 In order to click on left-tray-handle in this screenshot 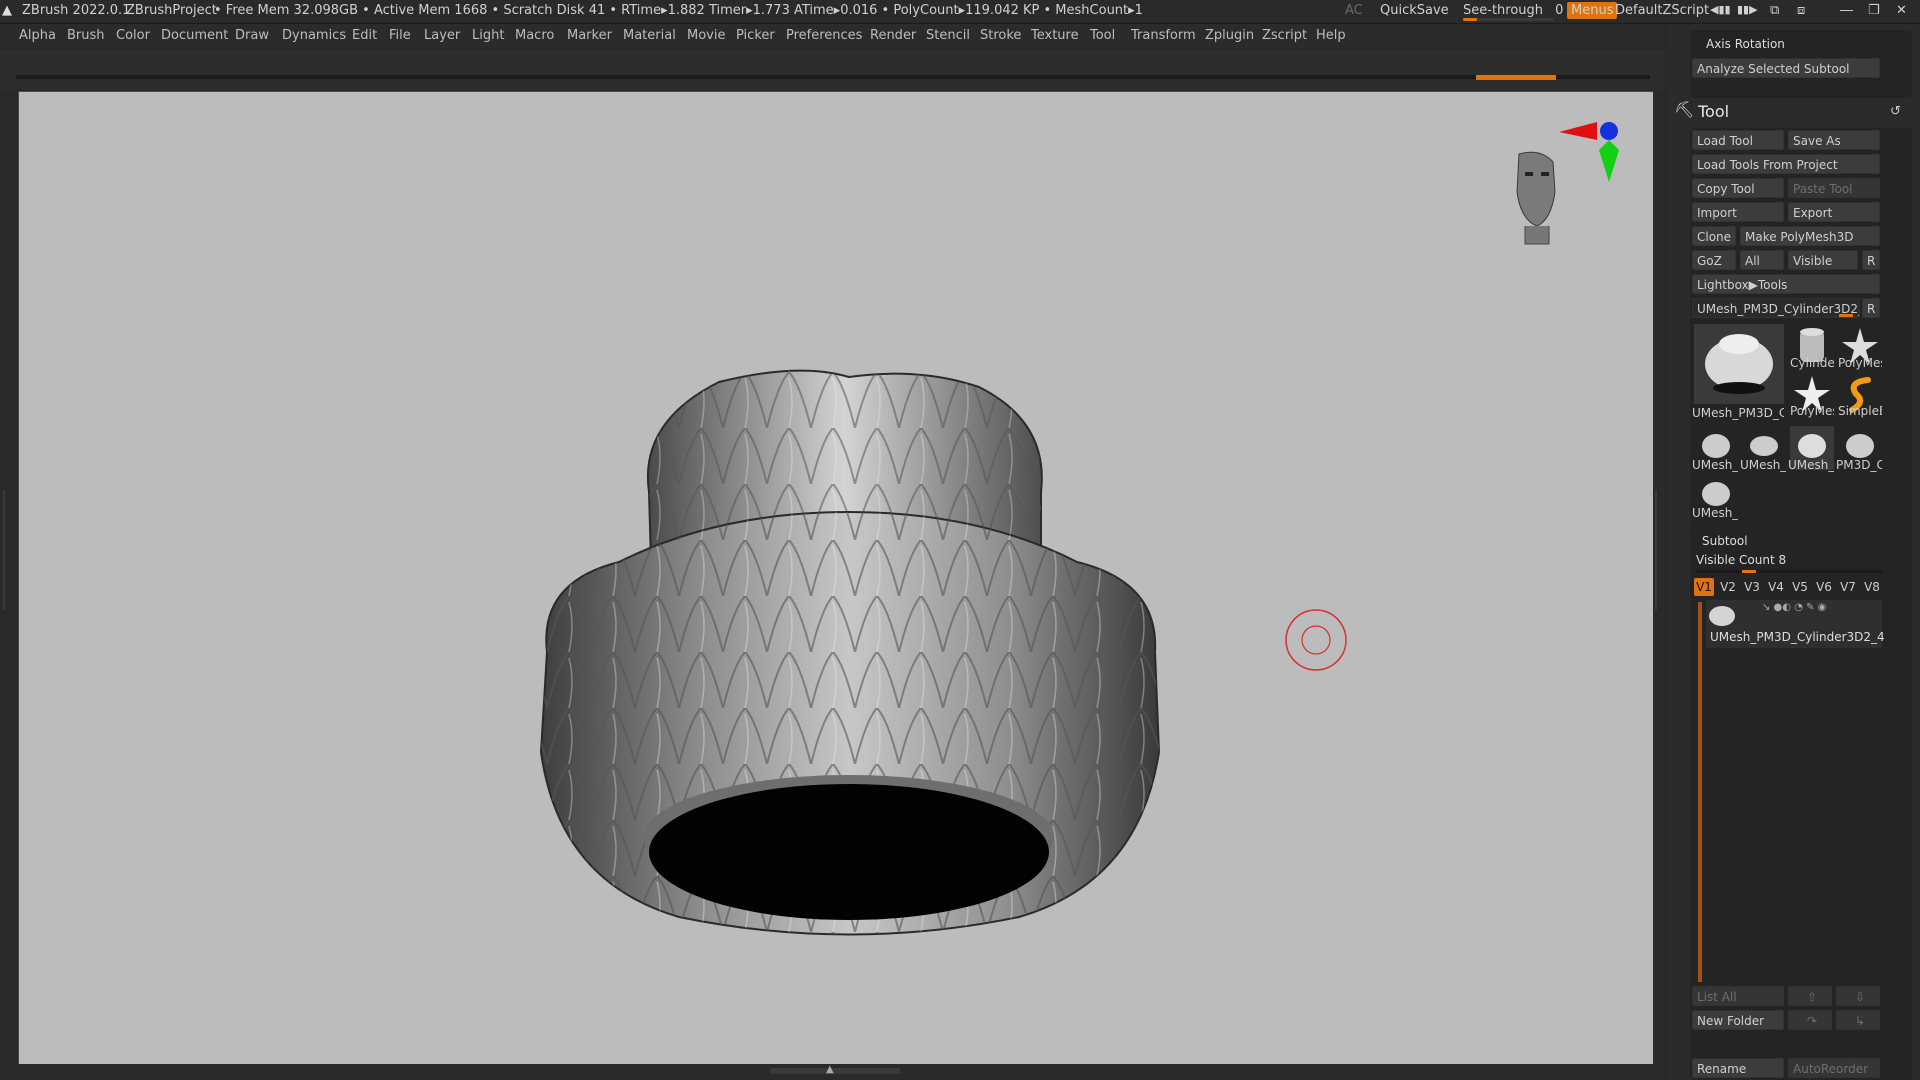, I will do `click(8, 550)`.